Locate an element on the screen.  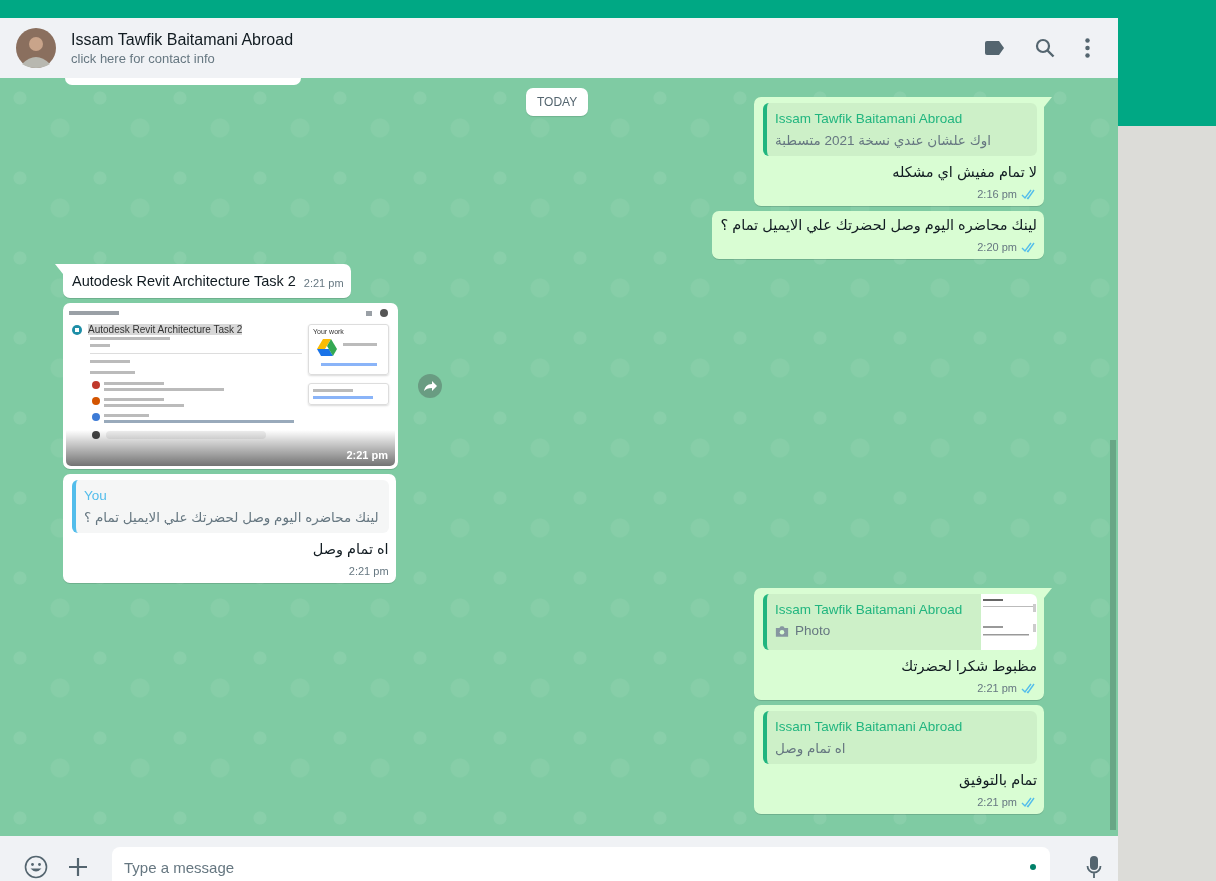
quote-text: لينك محاضره اليوم وصل لحضرتك علي الايميل تمام ؟ is located at coordinates (231, 517).